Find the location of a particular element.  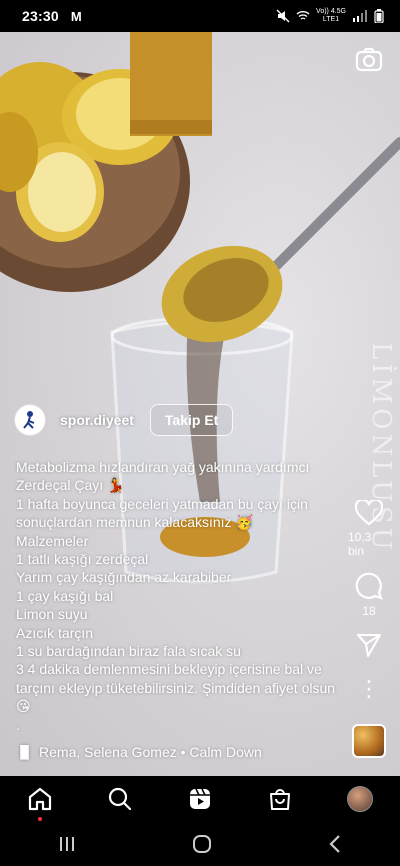

runner-logo-icon is located at coordinates (29, 420).